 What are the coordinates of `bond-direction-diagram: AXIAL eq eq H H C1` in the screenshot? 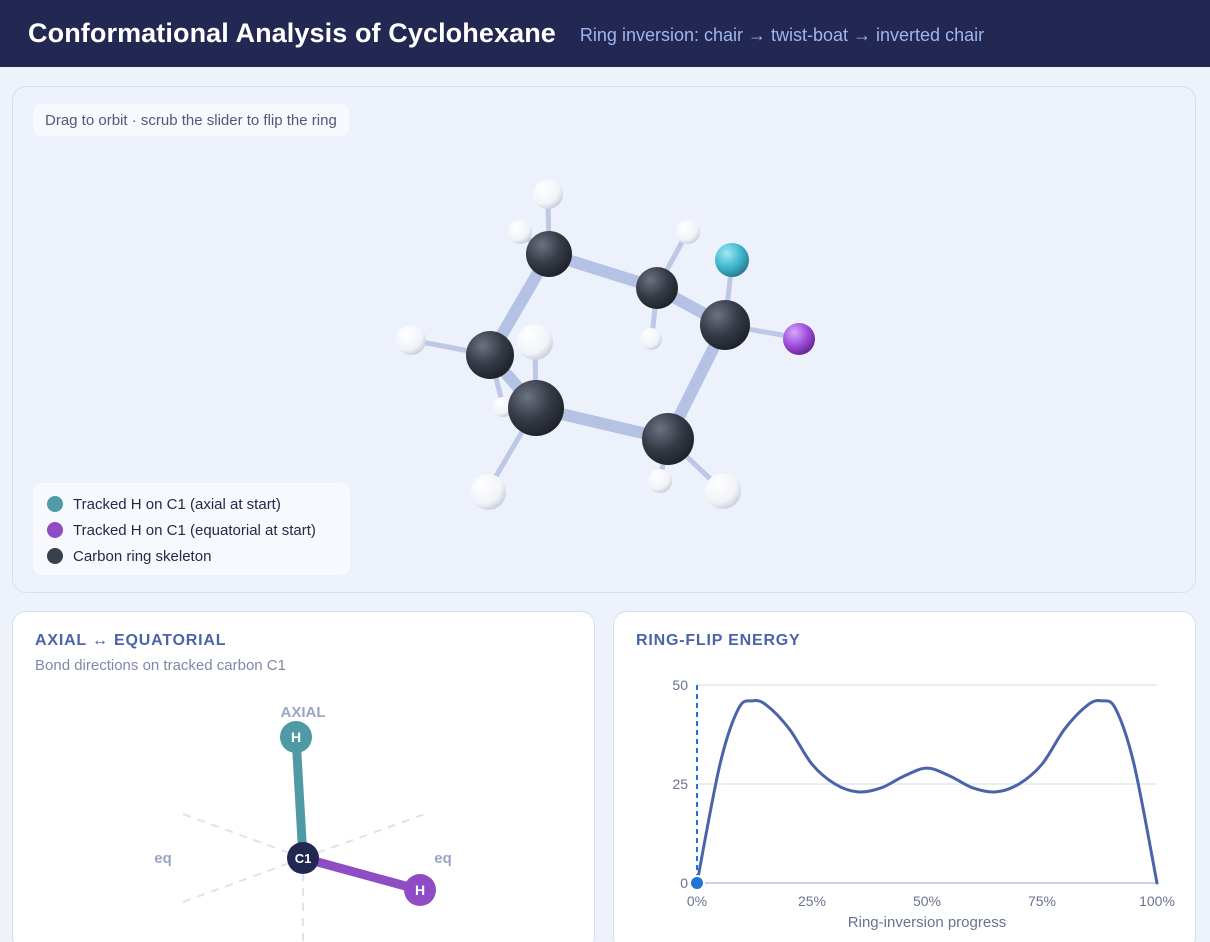 It's located at (303, 823).